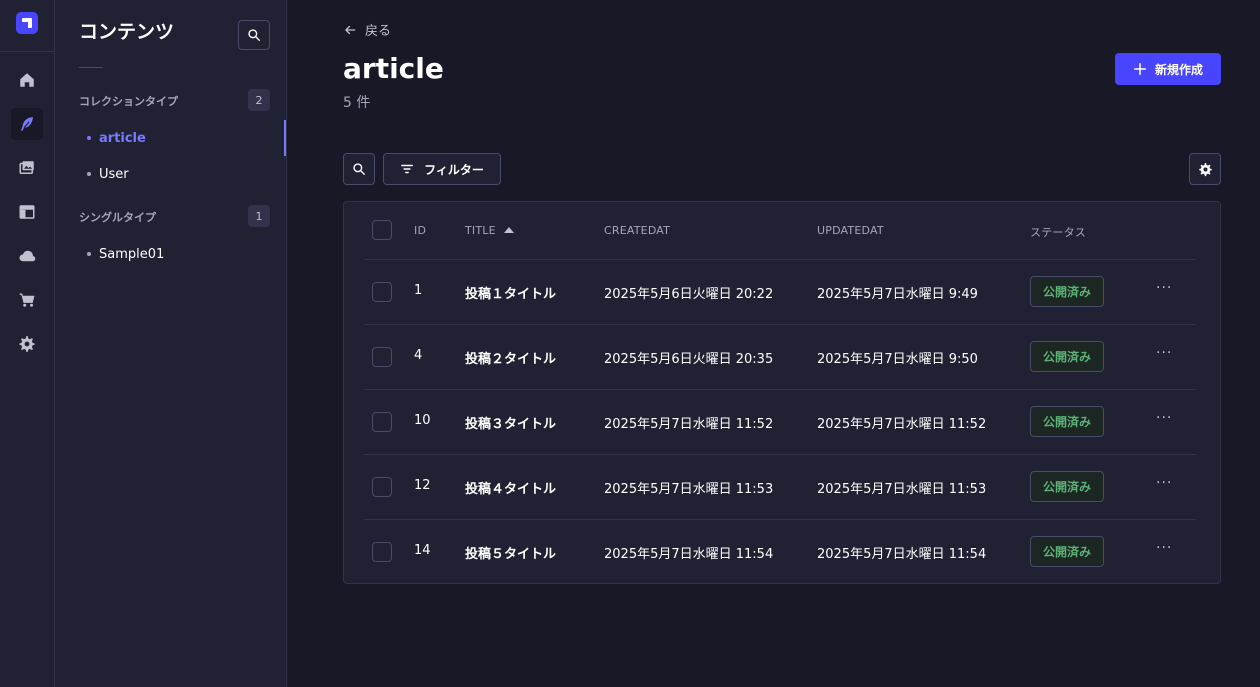 The image size is (1260, 687). I want to click on cart-icon, so click(27, 300).